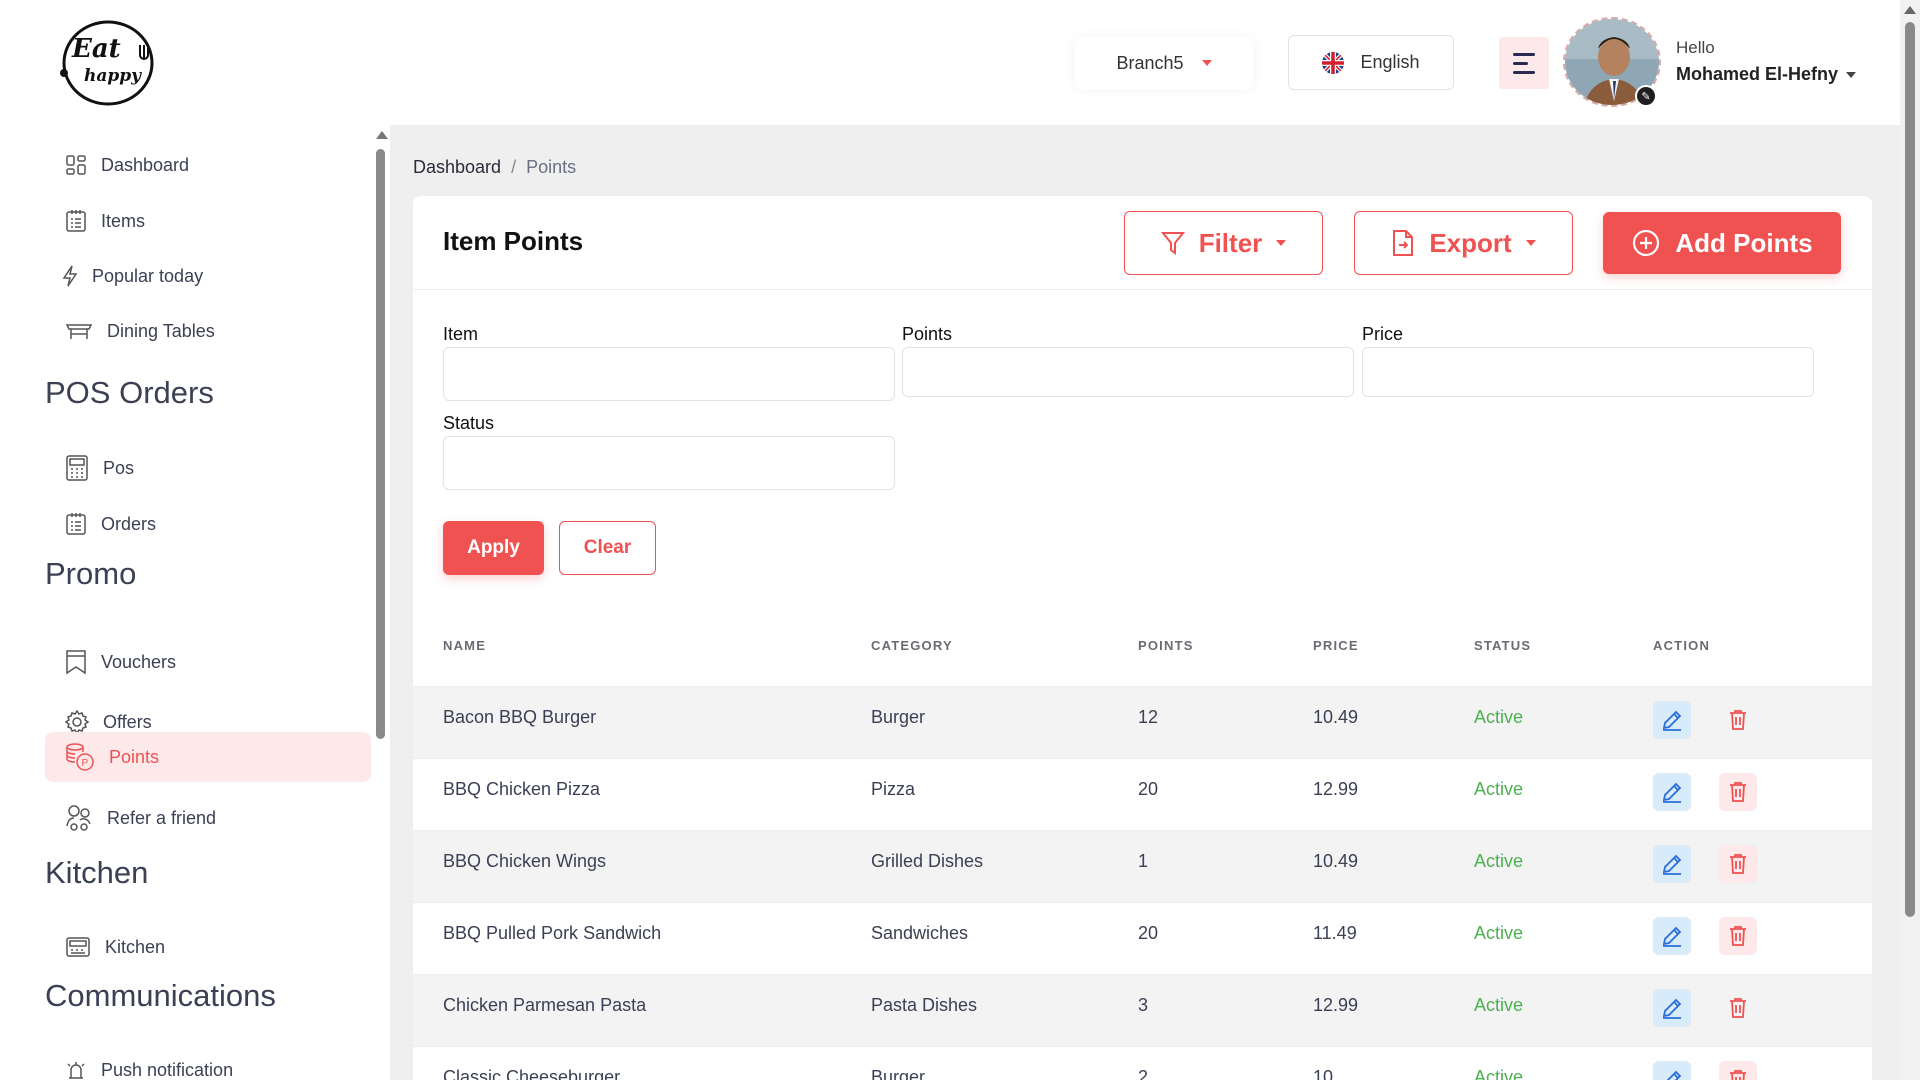 The width and height of the screenshot is (1920, 1080). I want to click on sidebar-item-points: P Points, so click(208, 757).